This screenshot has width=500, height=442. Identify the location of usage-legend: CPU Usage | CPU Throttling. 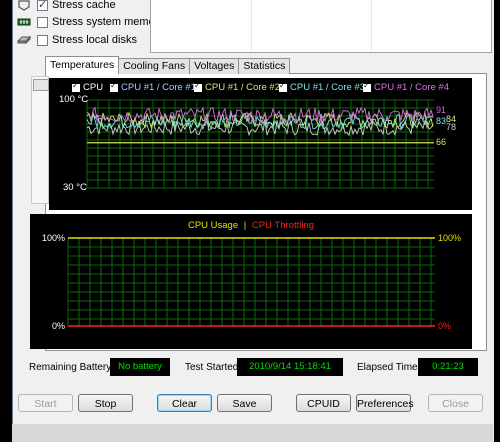
(251, 225).